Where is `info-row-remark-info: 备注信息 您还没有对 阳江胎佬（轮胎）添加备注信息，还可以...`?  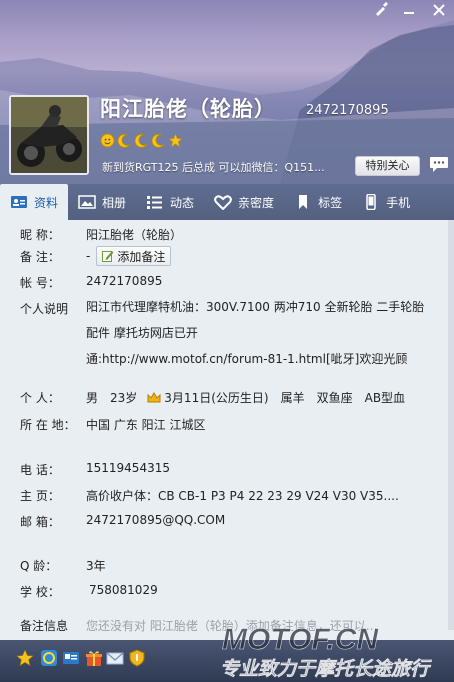
info-row-remark-info: 备注信息 您还没有对 阳江胎佬（轮胎）添加备注信息，还可以... is located at coordinates (198, 625).